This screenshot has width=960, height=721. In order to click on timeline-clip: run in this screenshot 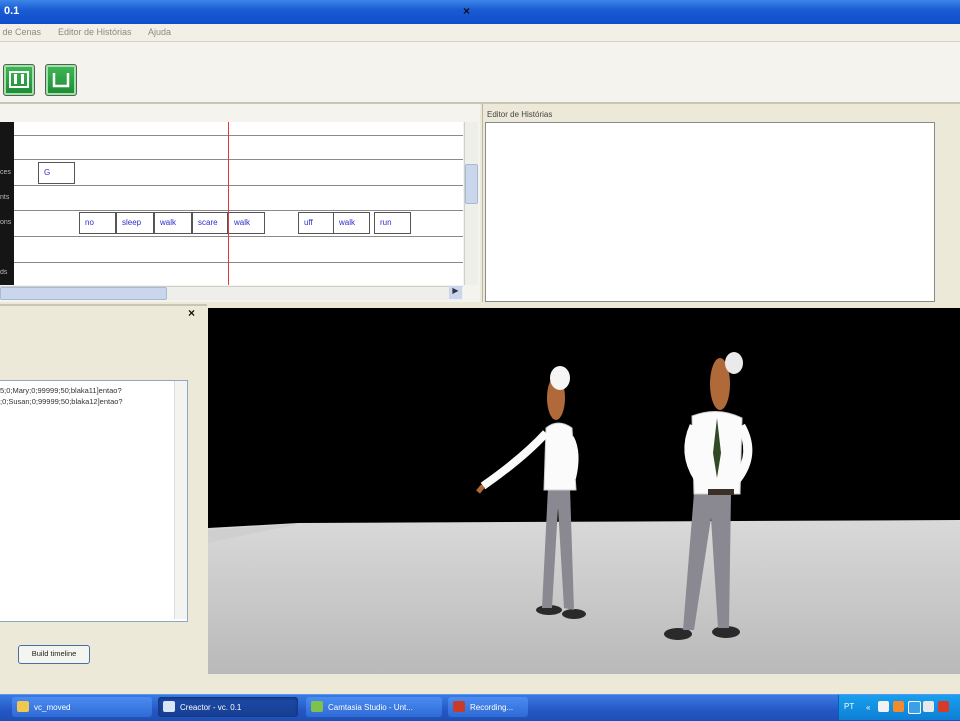, I will do `click(392, 223)`.